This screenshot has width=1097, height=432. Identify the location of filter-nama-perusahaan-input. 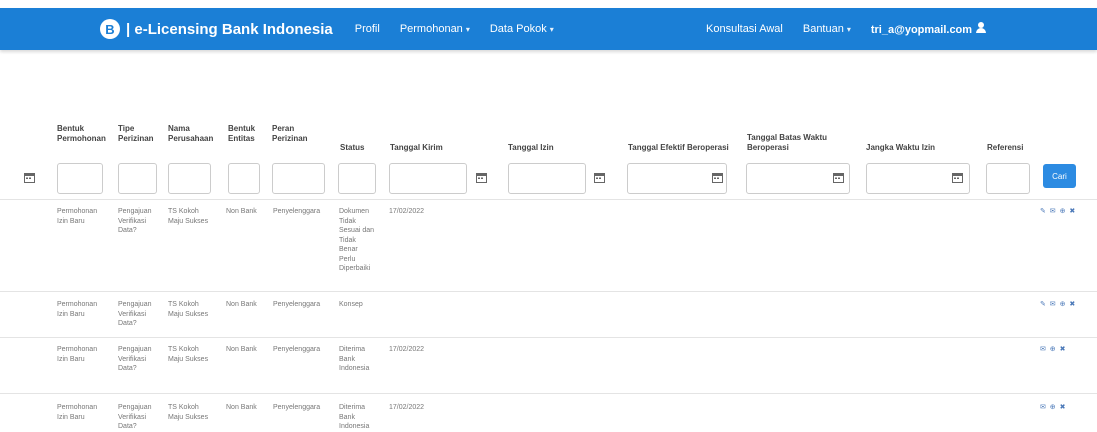
(189, 178).